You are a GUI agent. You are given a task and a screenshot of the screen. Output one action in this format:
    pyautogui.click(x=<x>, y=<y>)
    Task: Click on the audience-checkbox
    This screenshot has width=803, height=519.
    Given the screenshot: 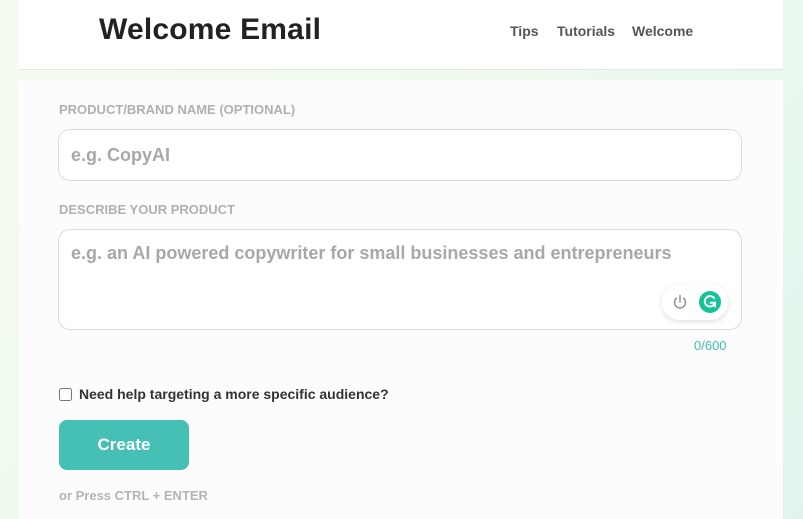 What is the action you would take?
    pyautogui.click(x=65, y=394)
    